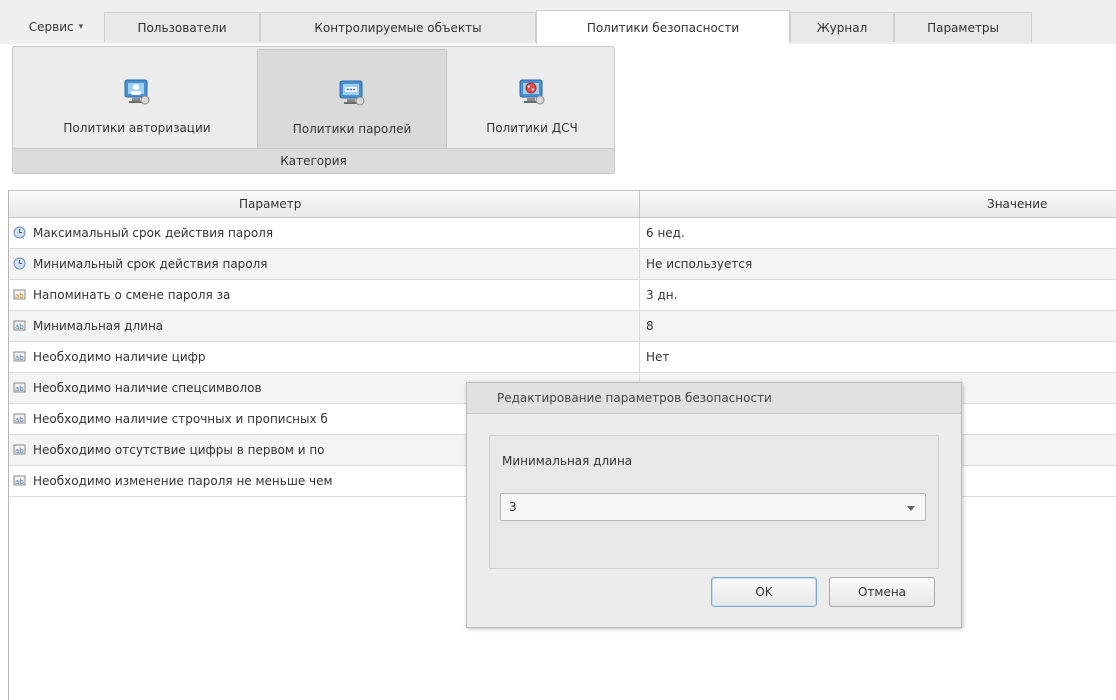 This screenshot has height=700, width=1116. I want to click on min-length-combobox: 3, so click(713, 507).